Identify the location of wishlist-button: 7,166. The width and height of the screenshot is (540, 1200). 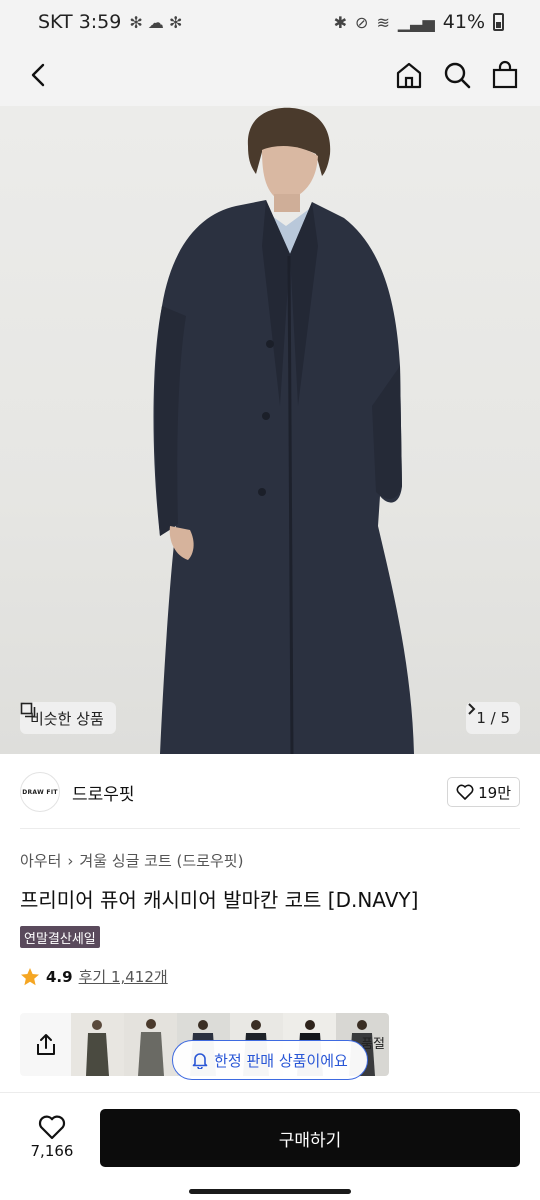
(52, 1137).